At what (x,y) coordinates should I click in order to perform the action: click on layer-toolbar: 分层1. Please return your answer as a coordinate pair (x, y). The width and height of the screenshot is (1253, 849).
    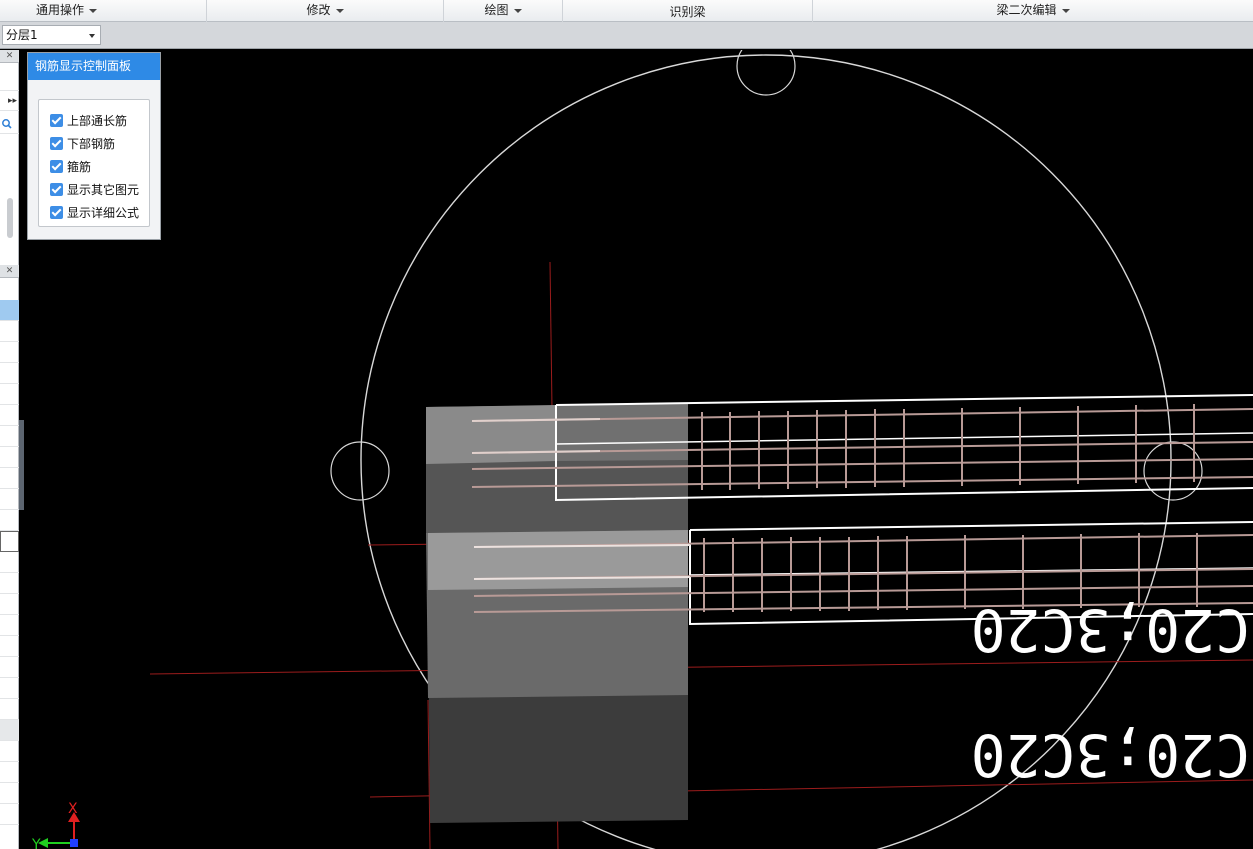
    Looking at the image, I should click on (626, 35).